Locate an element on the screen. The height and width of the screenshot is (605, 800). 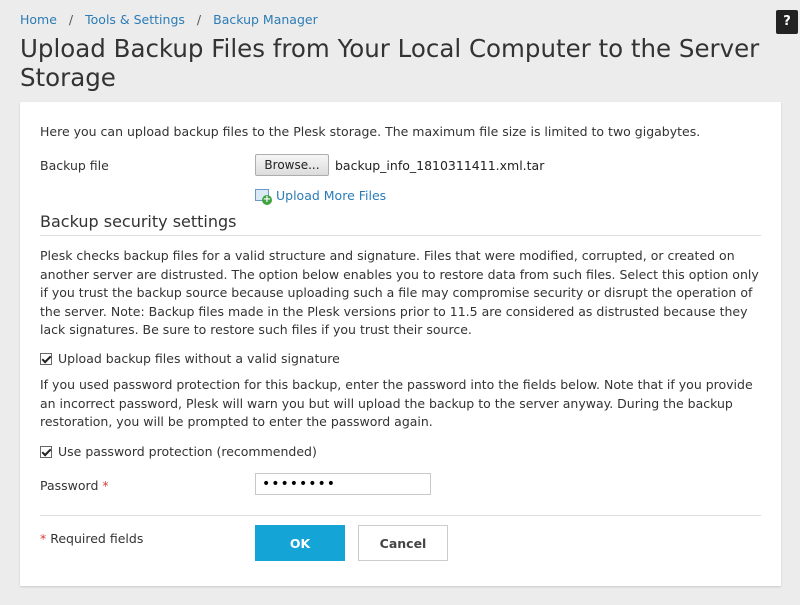
add-file-icon: + is located at coordinates (263, 196).